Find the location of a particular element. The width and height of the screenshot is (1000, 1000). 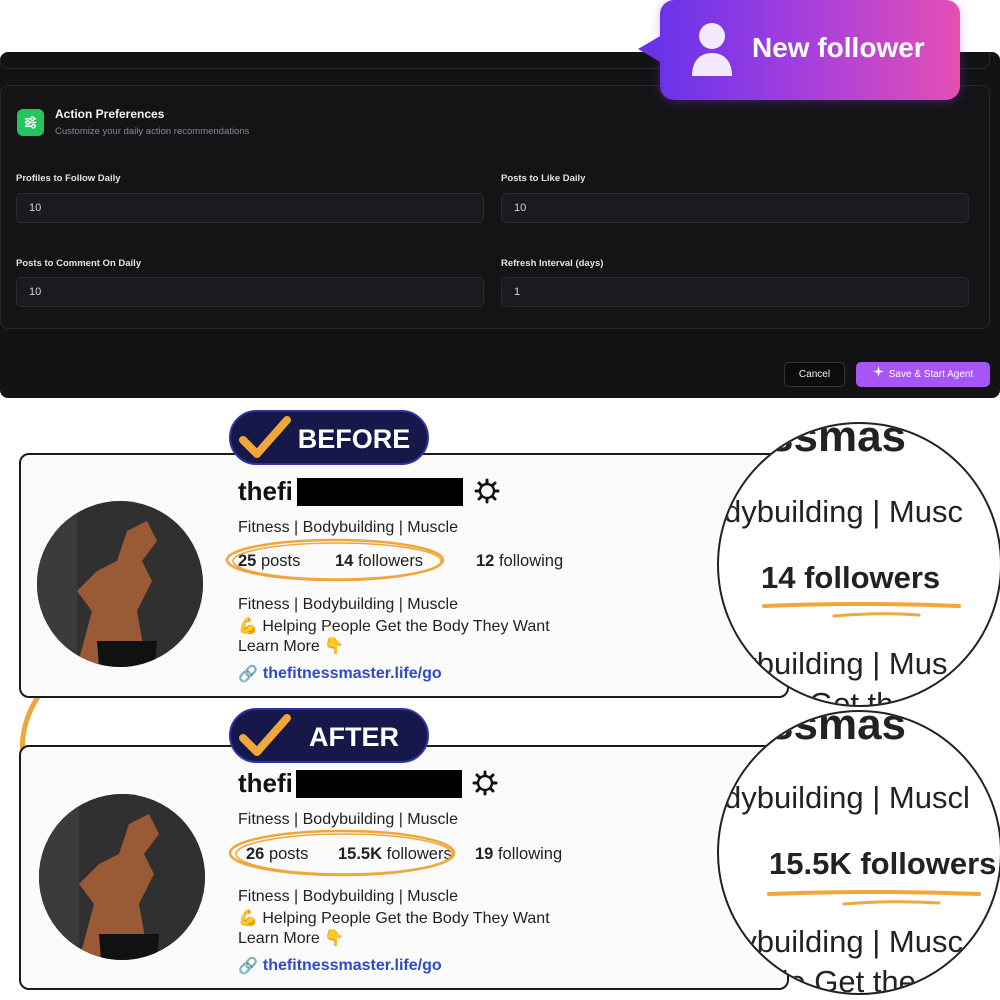

after-avatar is located at coordinates (122, 877).